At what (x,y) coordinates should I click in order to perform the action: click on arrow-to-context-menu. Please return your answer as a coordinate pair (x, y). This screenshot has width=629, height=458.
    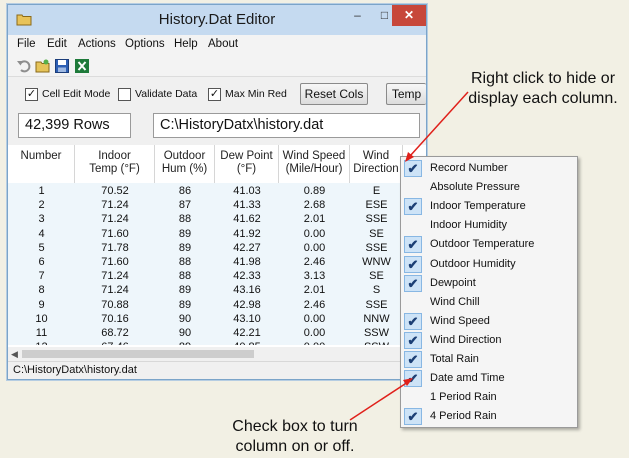
    Looking at the image, I should click on (439, 124).